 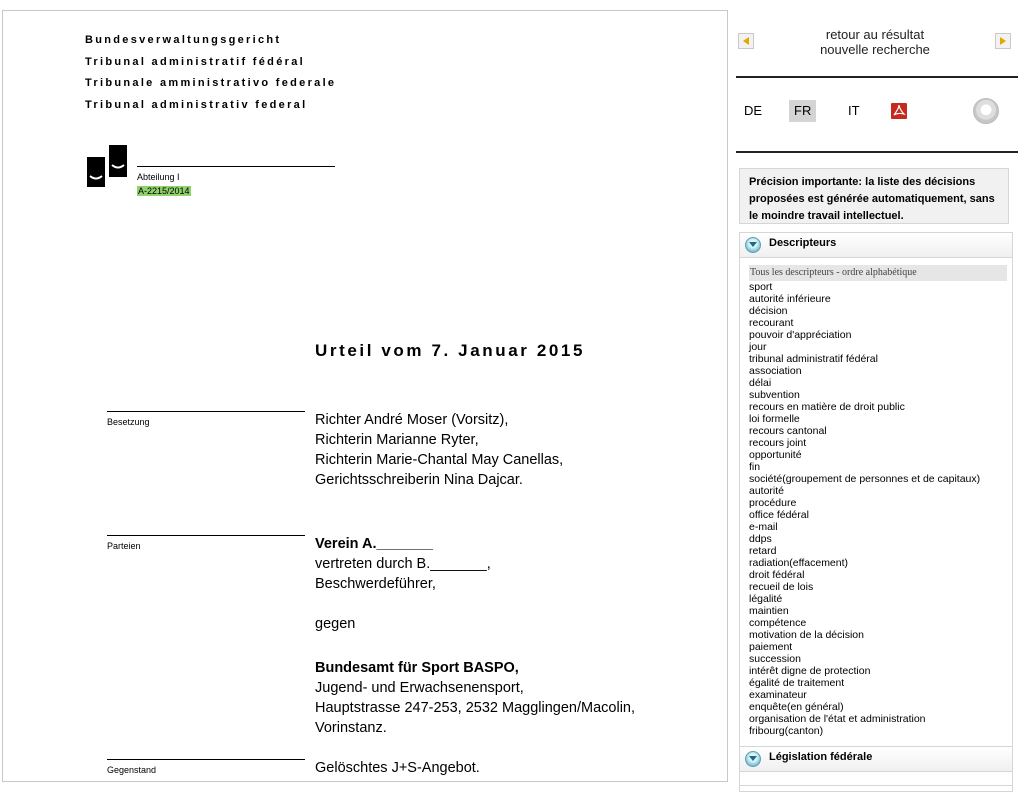 I want to click on appellant-role: Beschwerdeführer,, so click(x=375, y=584).